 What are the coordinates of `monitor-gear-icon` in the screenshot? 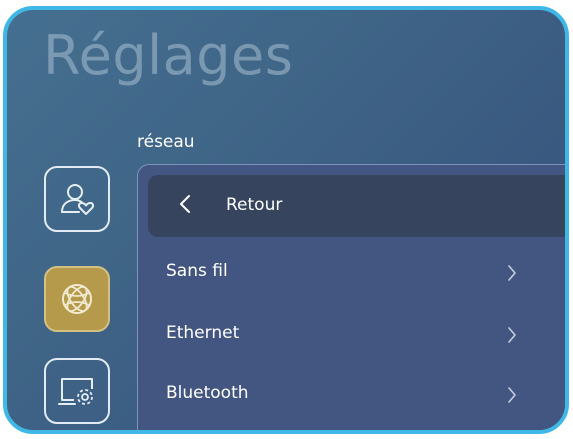 It's located at (75, 391).